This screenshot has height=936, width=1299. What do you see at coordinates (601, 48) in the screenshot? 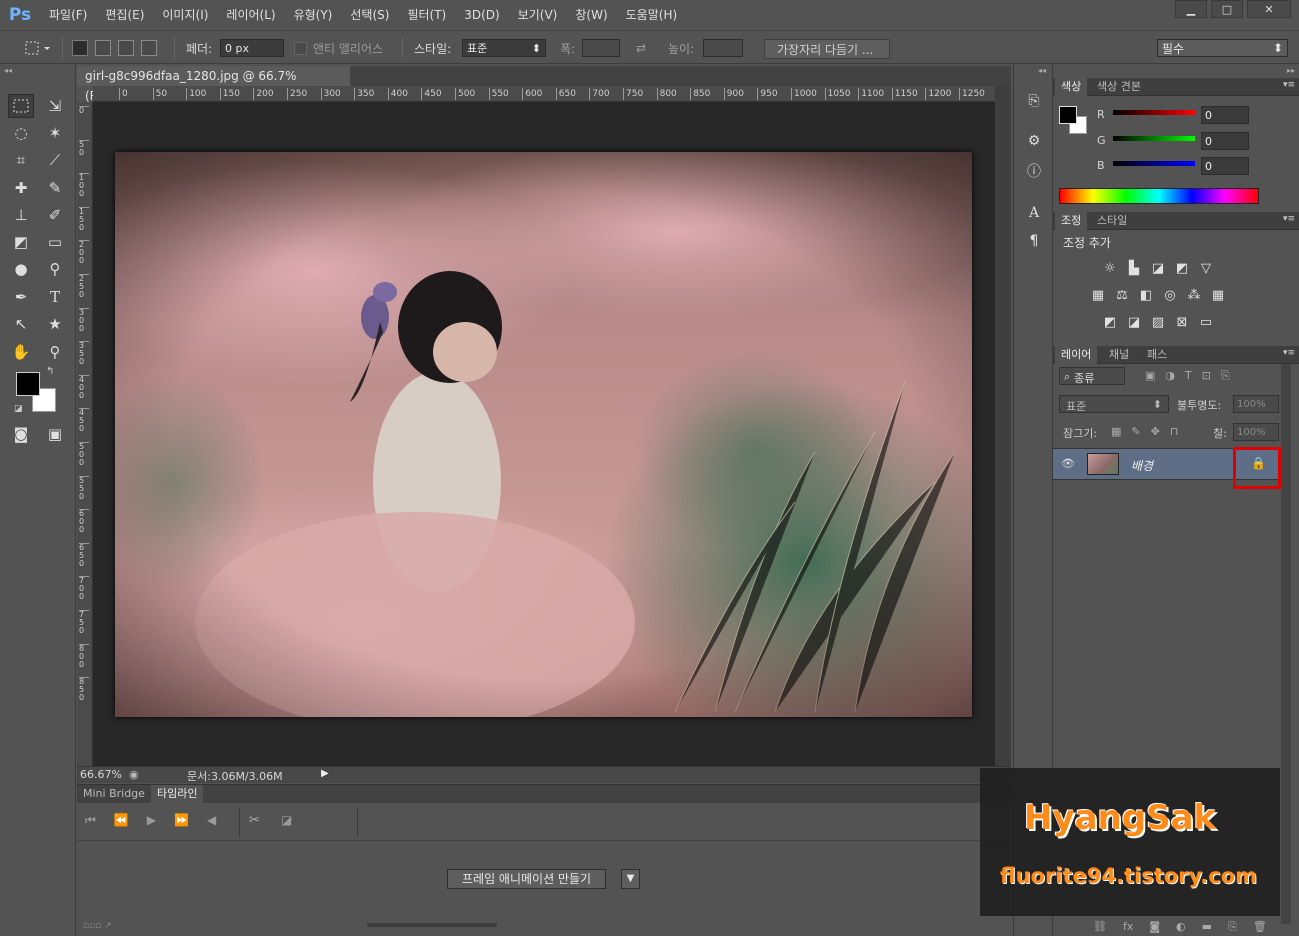
I see `width-input` at bounding box center [601, 48].